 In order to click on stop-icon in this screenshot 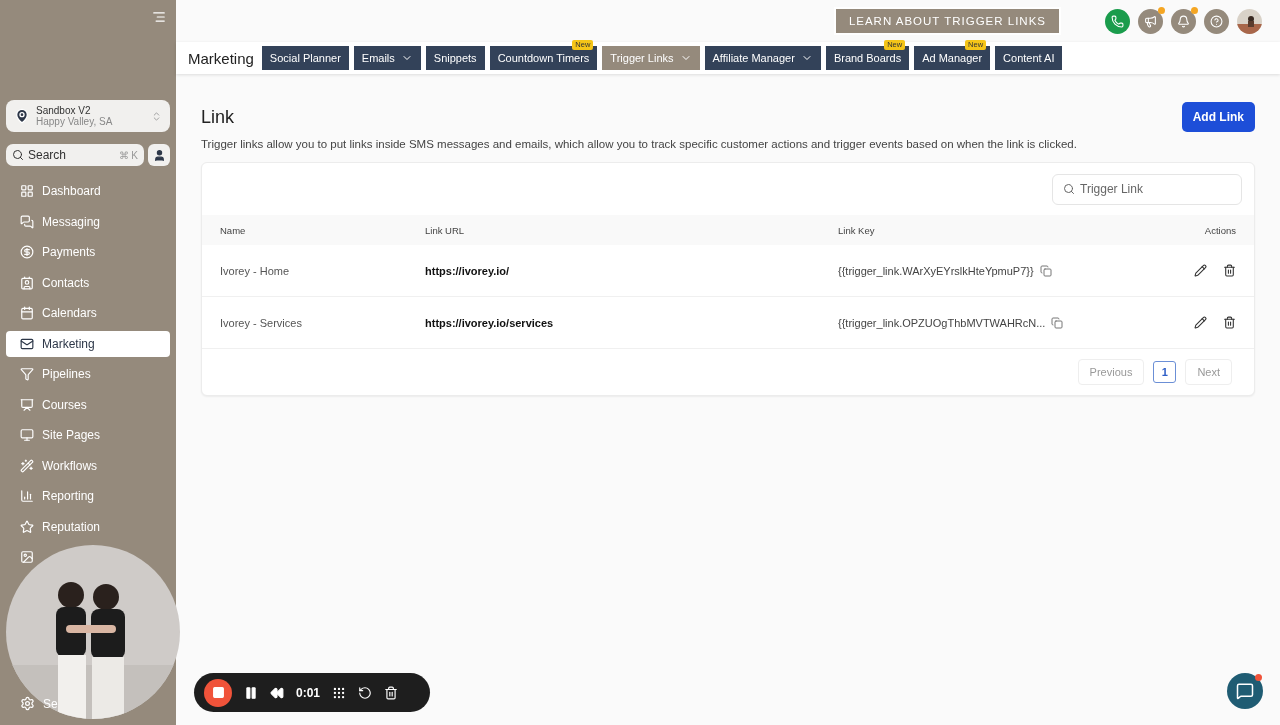, I will do `click(218, 692)`.